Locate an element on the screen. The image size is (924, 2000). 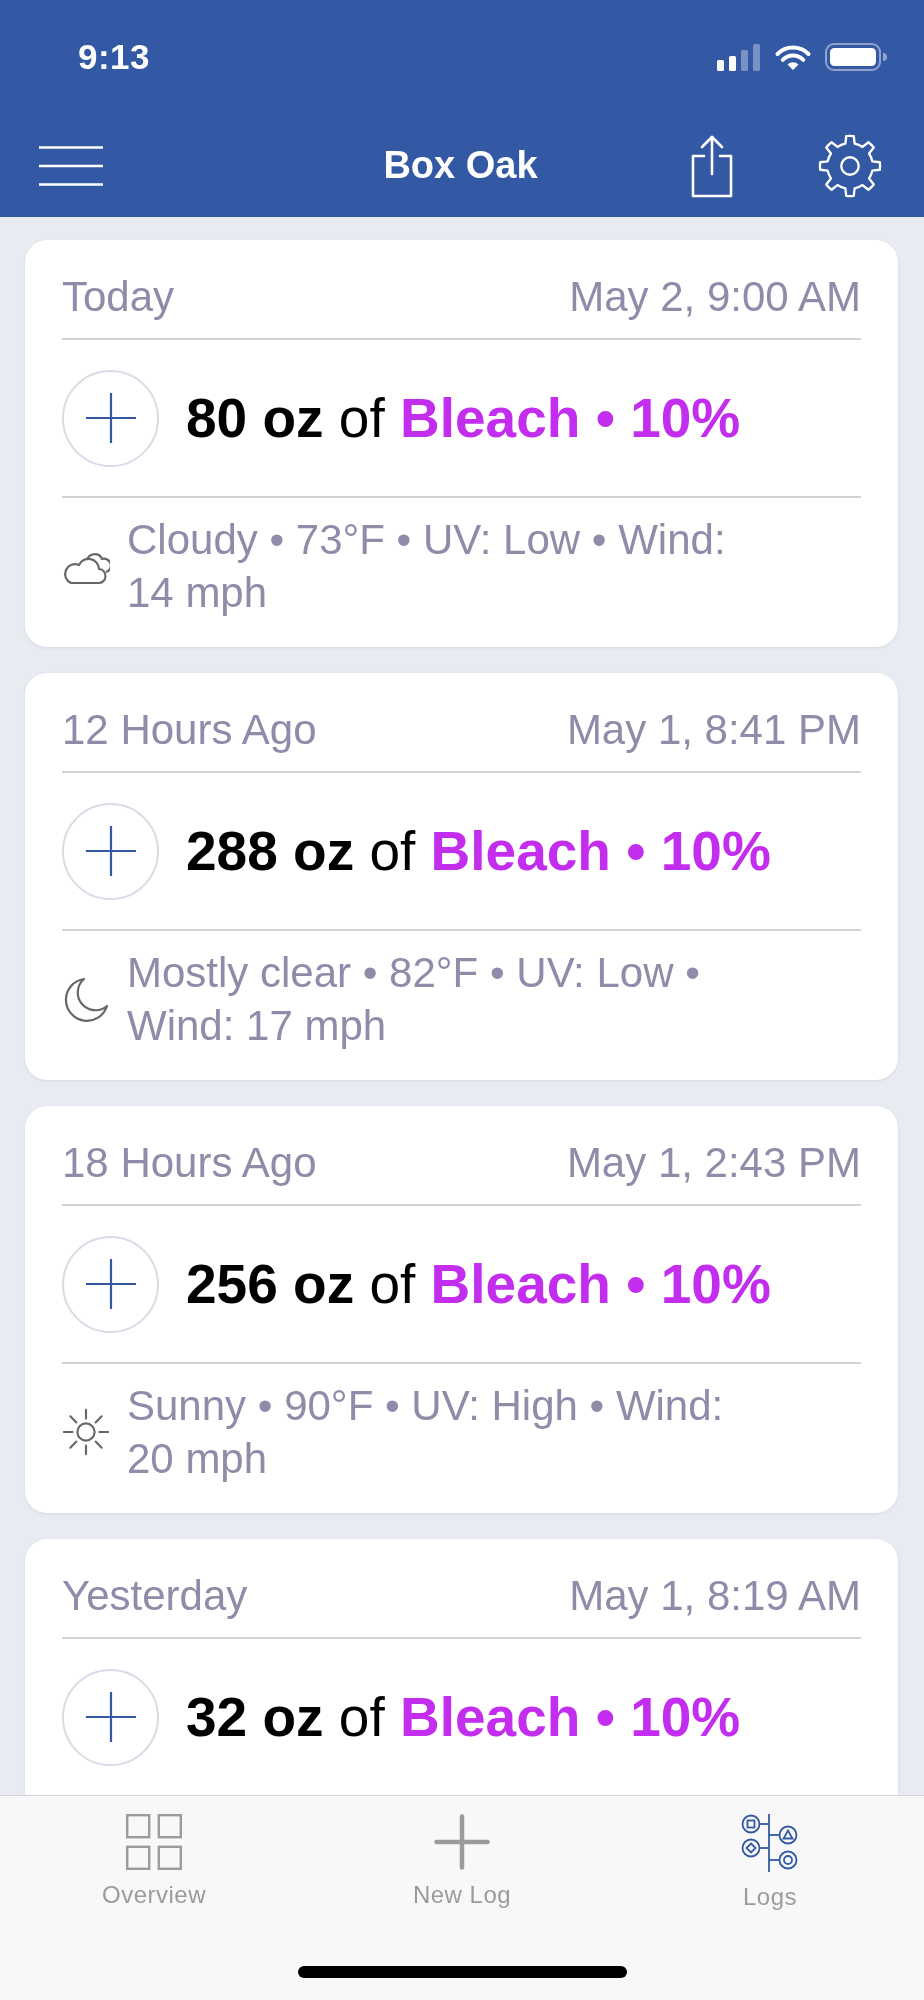
log-entry-text: 288 oz of Bleach • 10% is located at coordinates (478, 851).